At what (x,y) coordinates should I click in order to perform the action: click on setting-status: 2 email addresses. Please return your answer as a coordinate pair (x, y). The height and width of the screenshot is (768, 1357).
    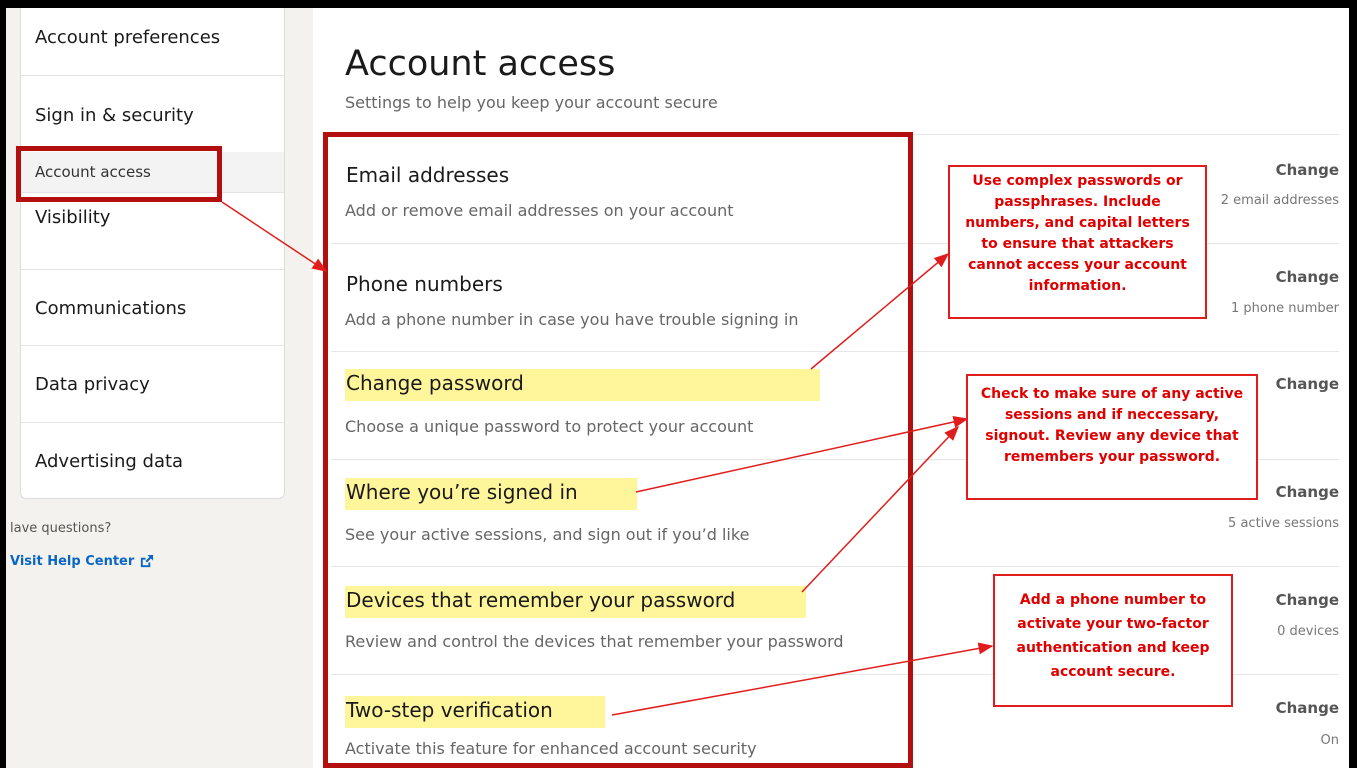
    Looking at the image, I should click on (1279, 200).